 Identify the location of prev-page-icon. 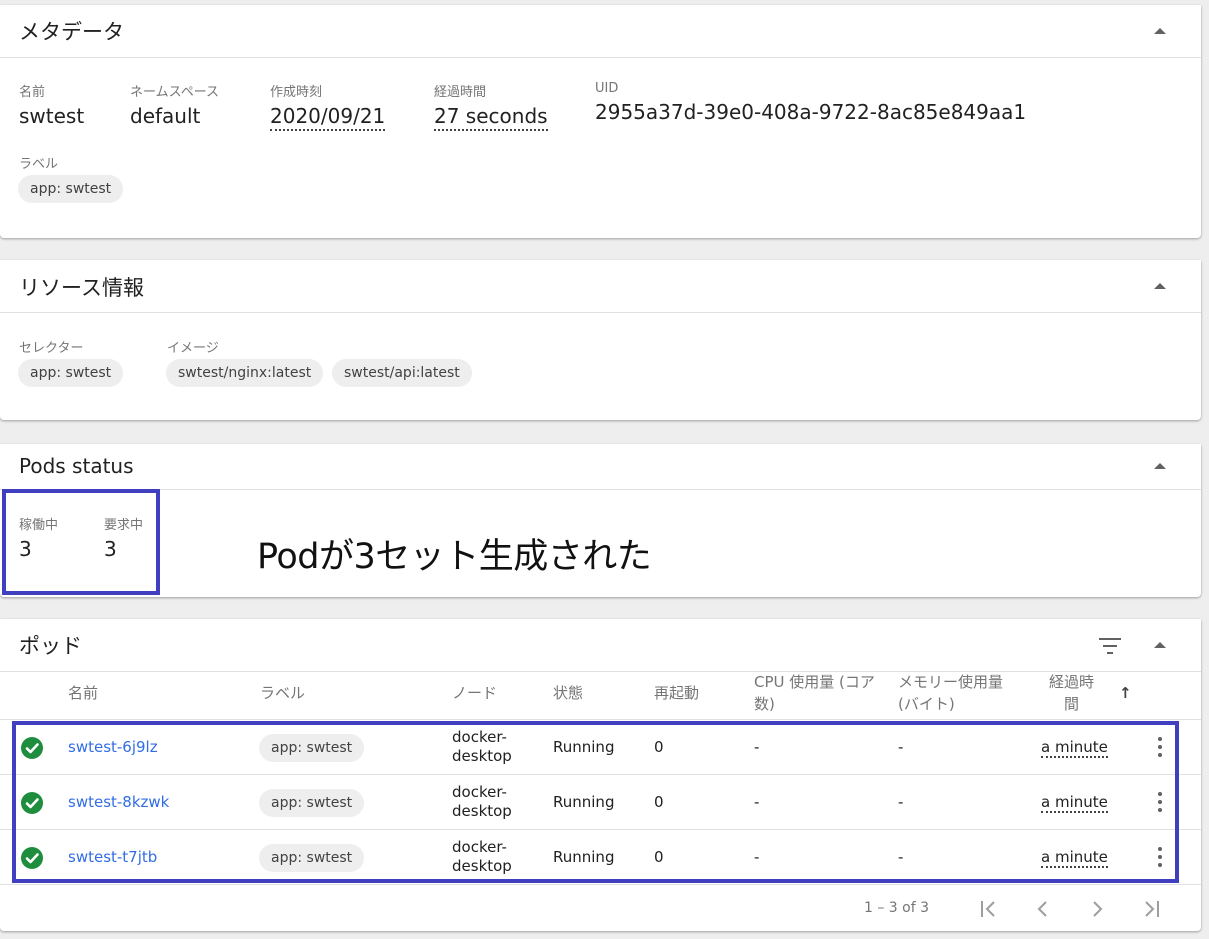
(1043, 909).